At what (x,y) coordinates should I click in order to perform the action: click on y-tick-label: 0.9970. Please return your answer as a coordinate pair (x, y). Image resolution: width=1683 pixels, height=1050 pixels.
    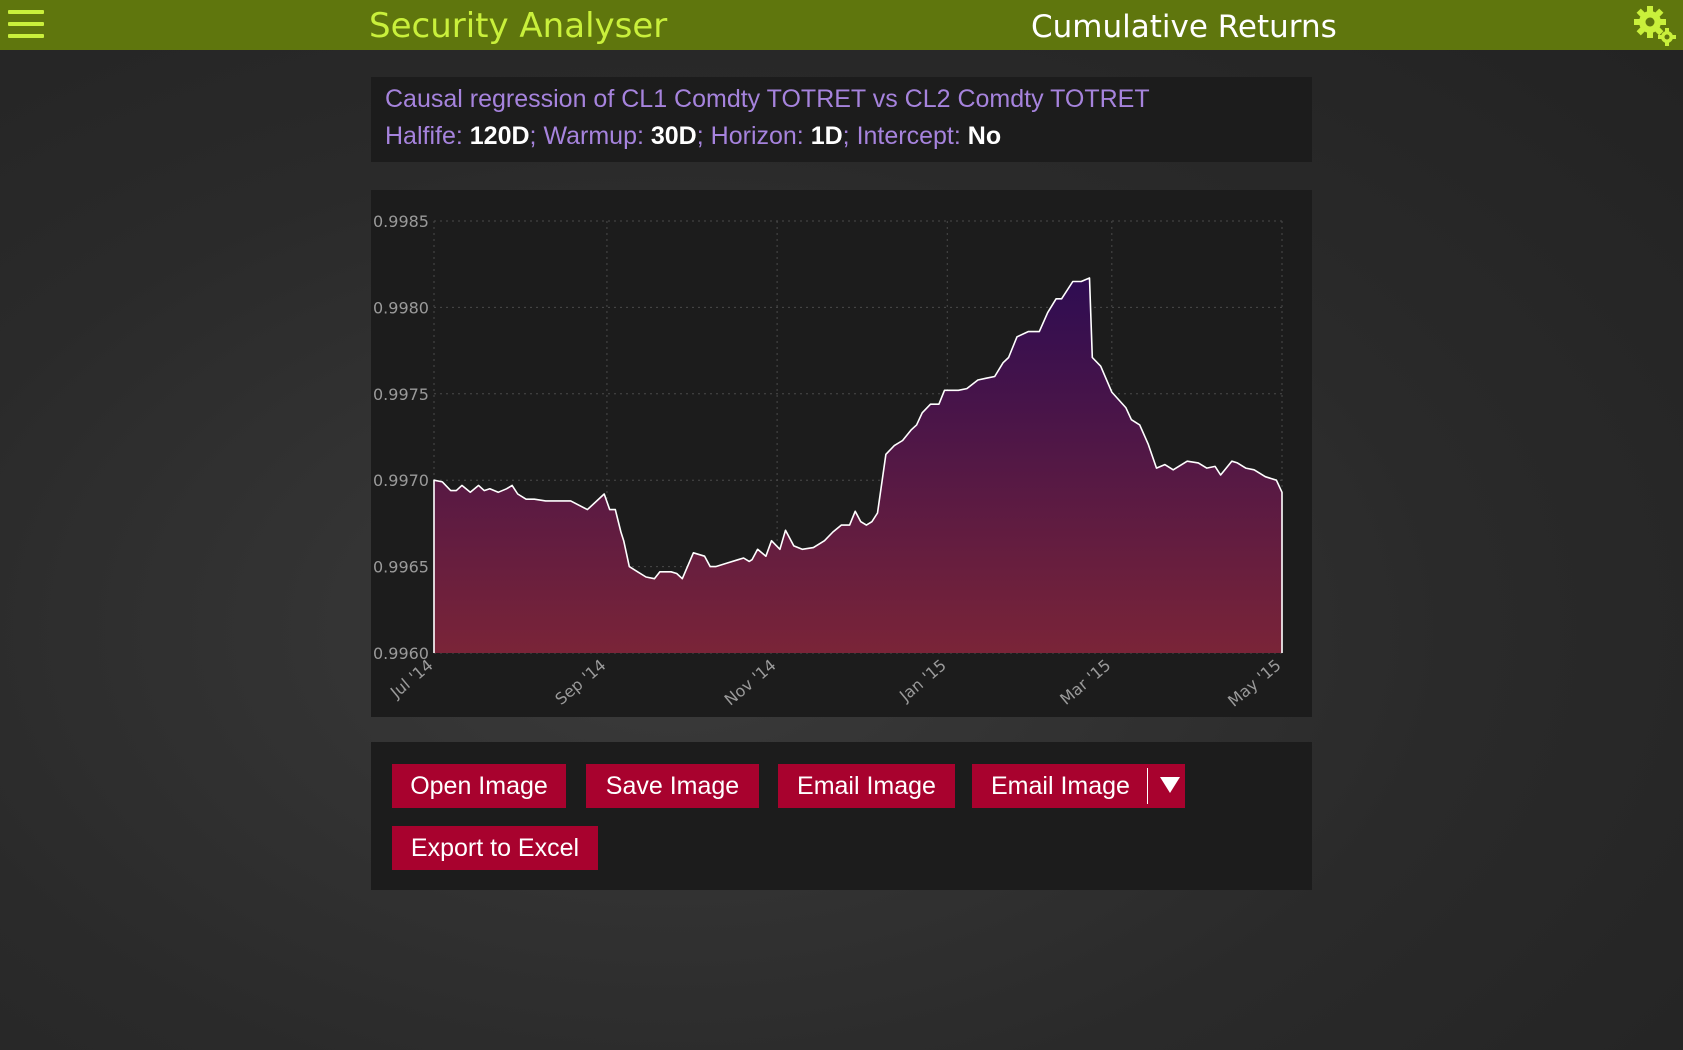
    Looking at the image, I should click on (401, 480).